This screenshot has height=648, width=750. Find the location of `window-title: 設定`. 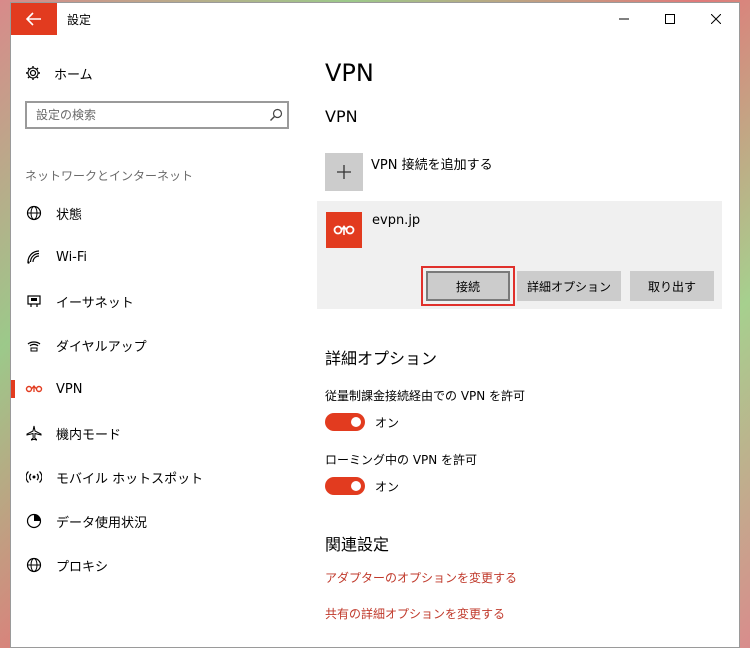

window-title: 設定 is located at coordinates (79, 19).